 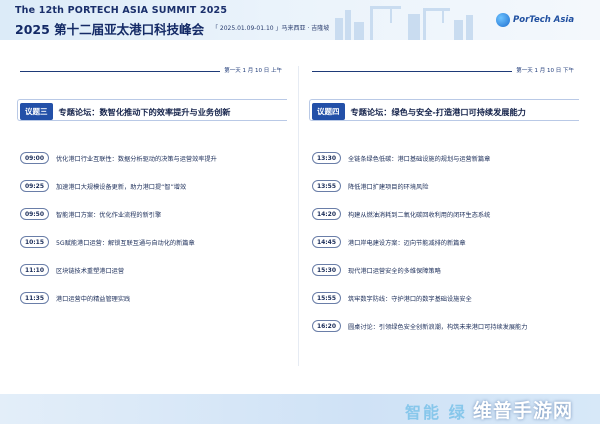 What do you see at coordinates (523, 411) in the screenshot?
I see `watermark-text: 维普手游网` at bounding box center [523, 411].